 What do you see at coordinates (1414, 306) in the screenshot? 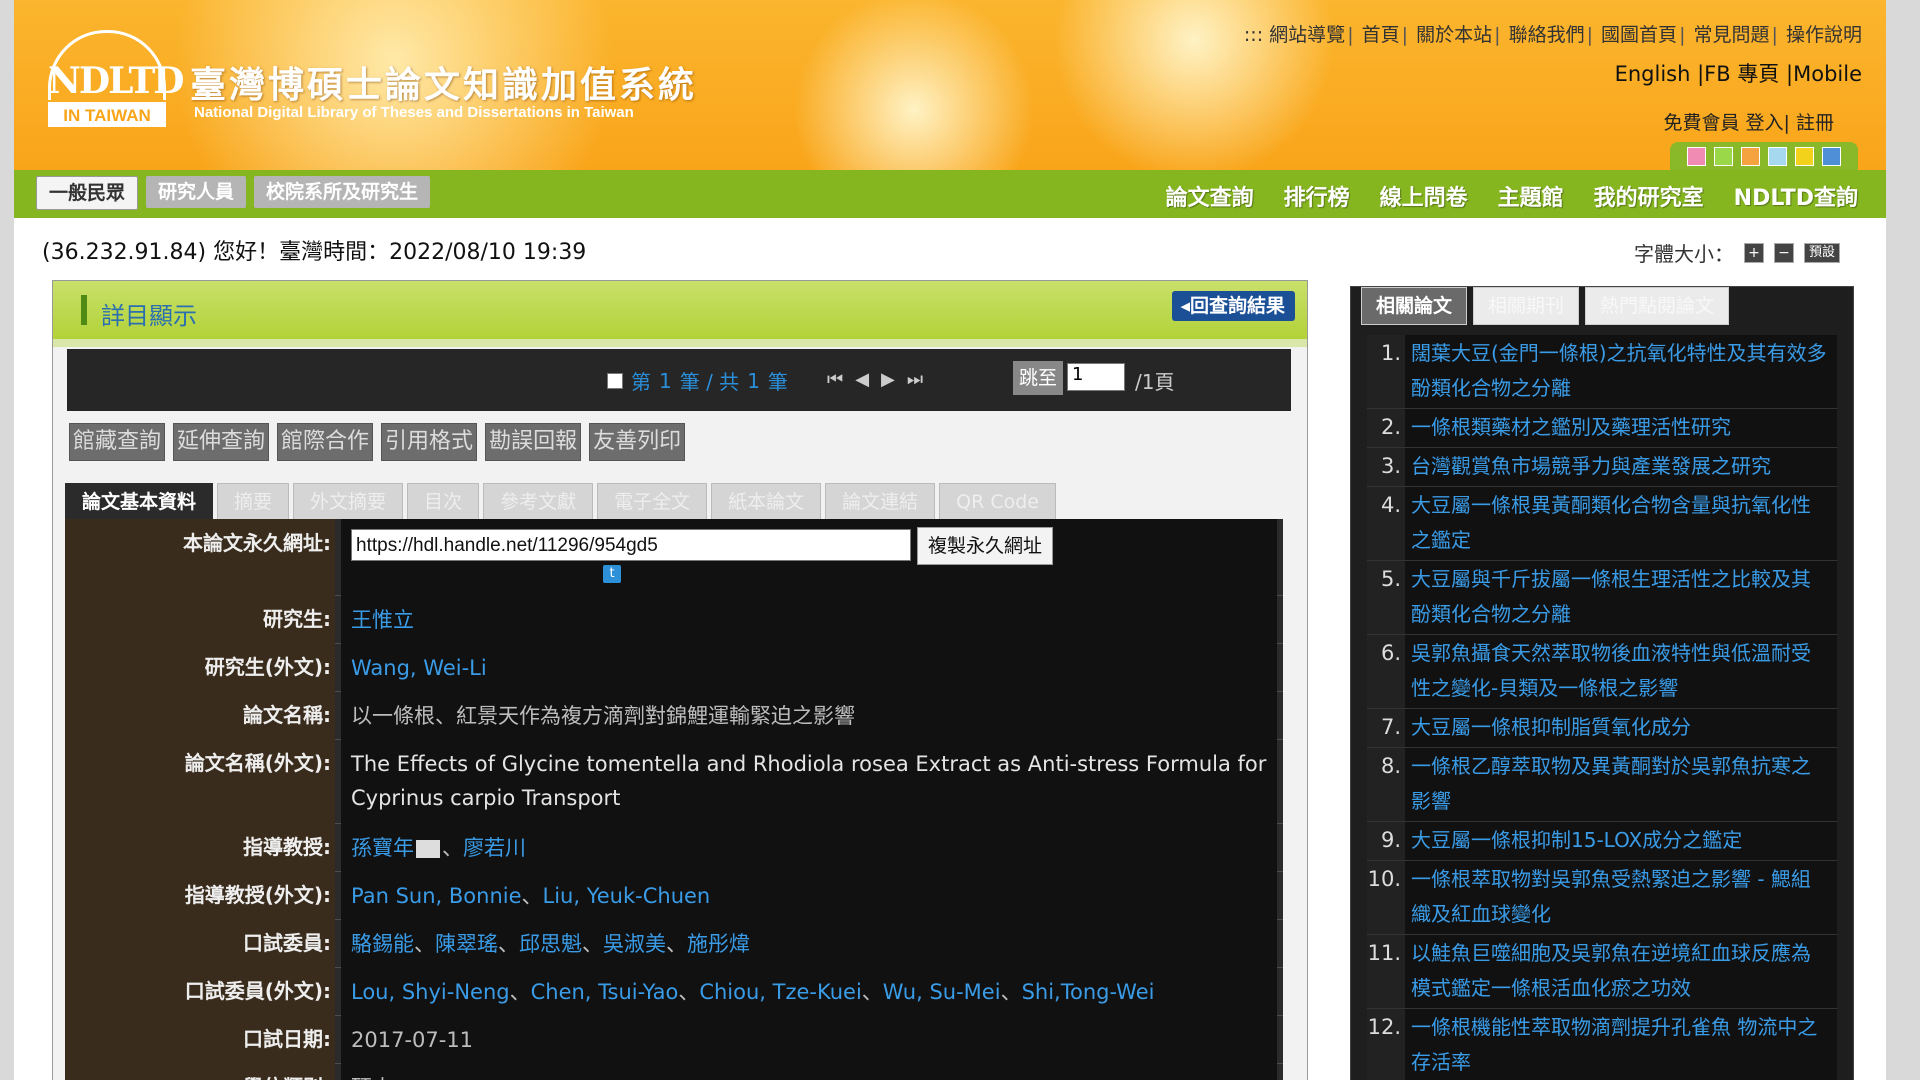
I see `sidebar-tab-related-theses: 相關論文` at bounding box center [1414, 306].